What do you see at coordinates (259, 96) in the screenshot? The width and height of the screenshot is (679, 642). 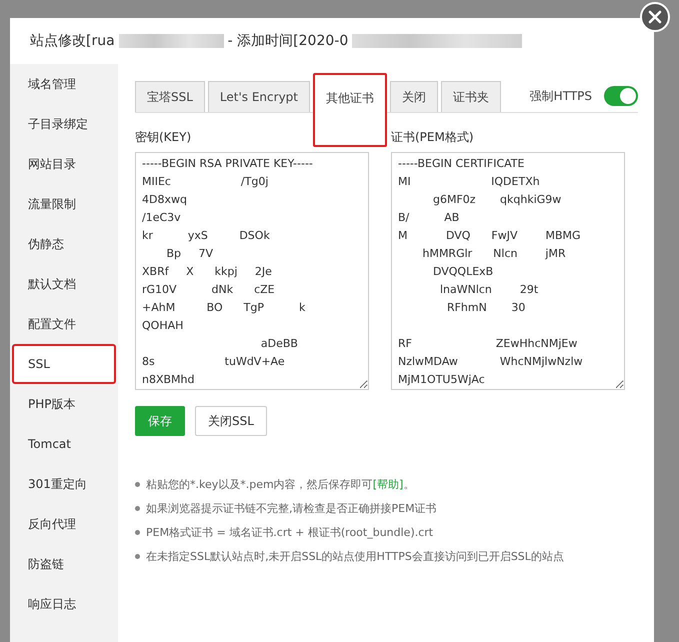 I see `tab: Let's Encrypt` at bounding box center [259, 96].